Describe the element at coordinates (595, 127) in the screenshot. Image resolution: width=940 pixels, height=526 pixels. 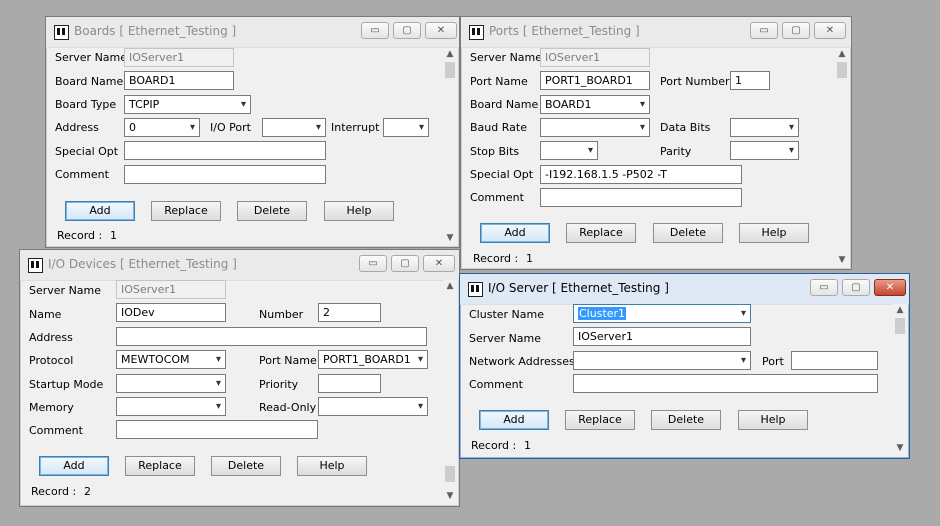
I see `baud-rate-select: ▾` at that location.